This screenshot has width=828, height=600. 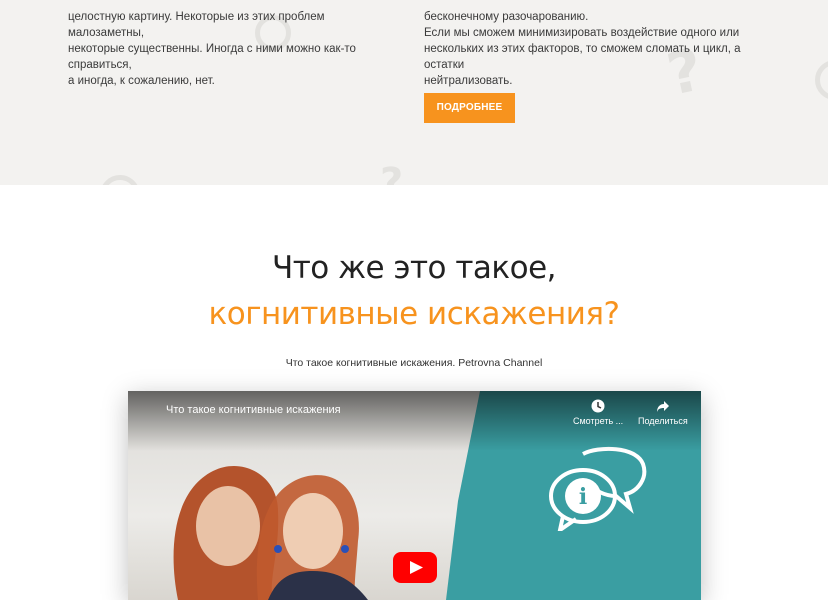 What do you see at coordinates (415, 567) in the screenshot?
I see `youtube-play-icon` at bounding box center [415, 567].